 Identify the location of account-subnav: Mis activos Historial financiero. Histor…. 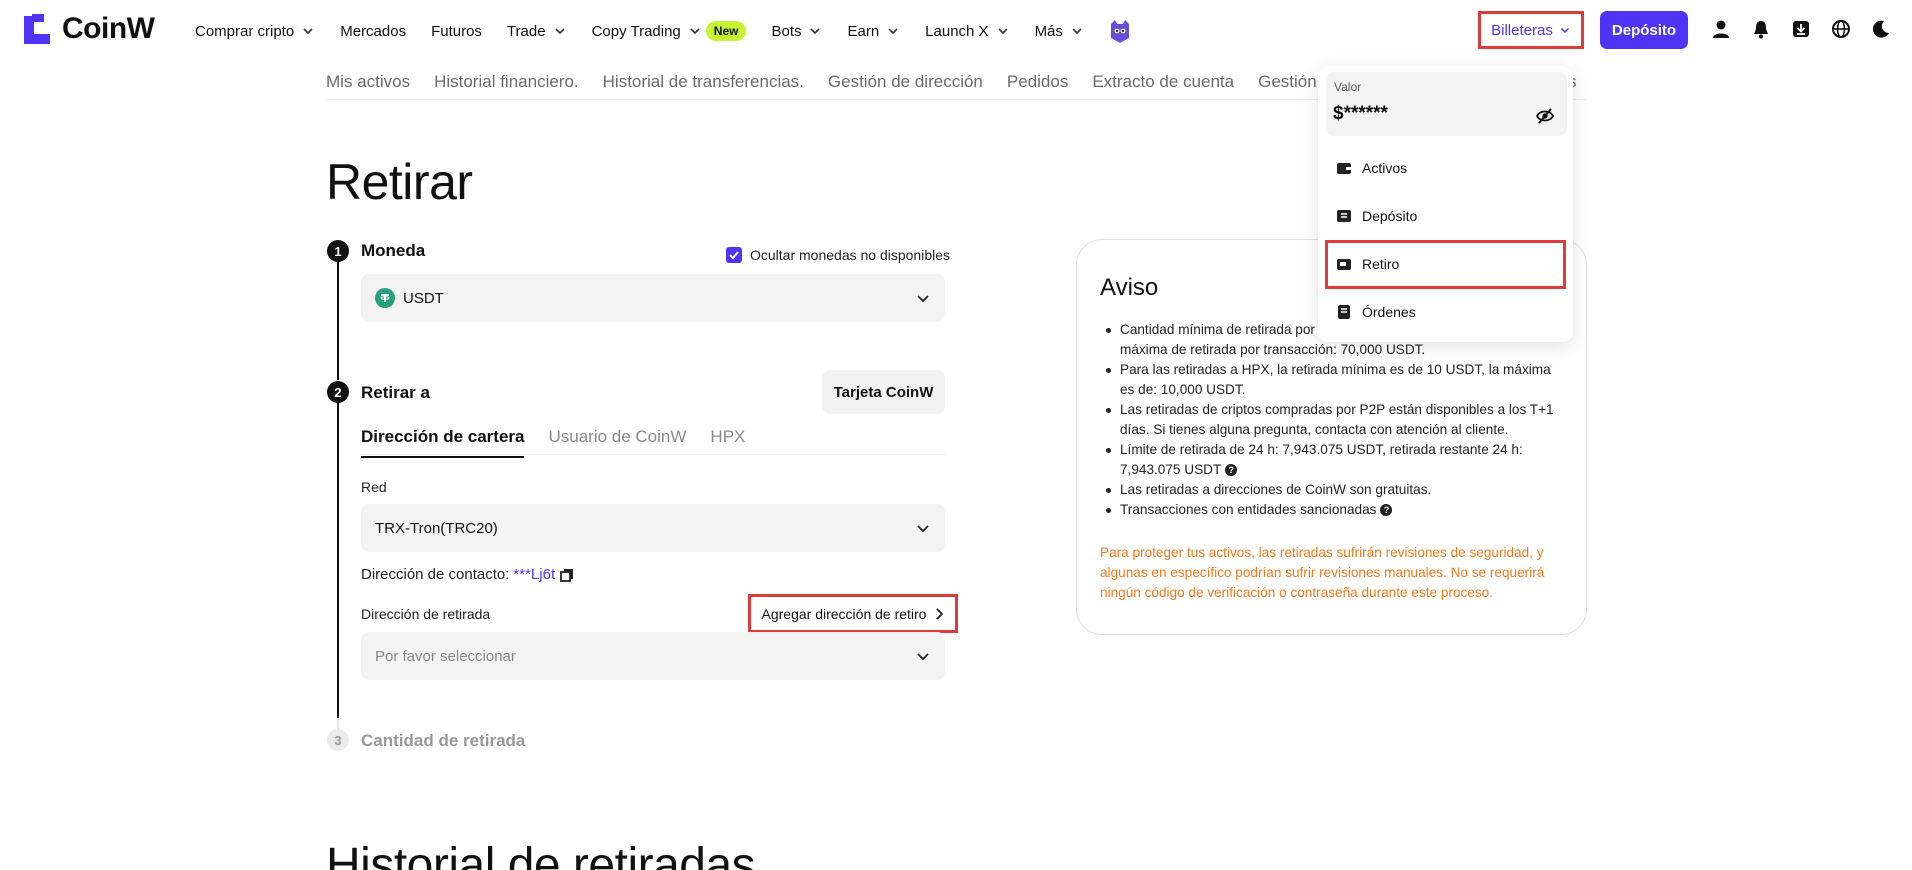
(840, 82).